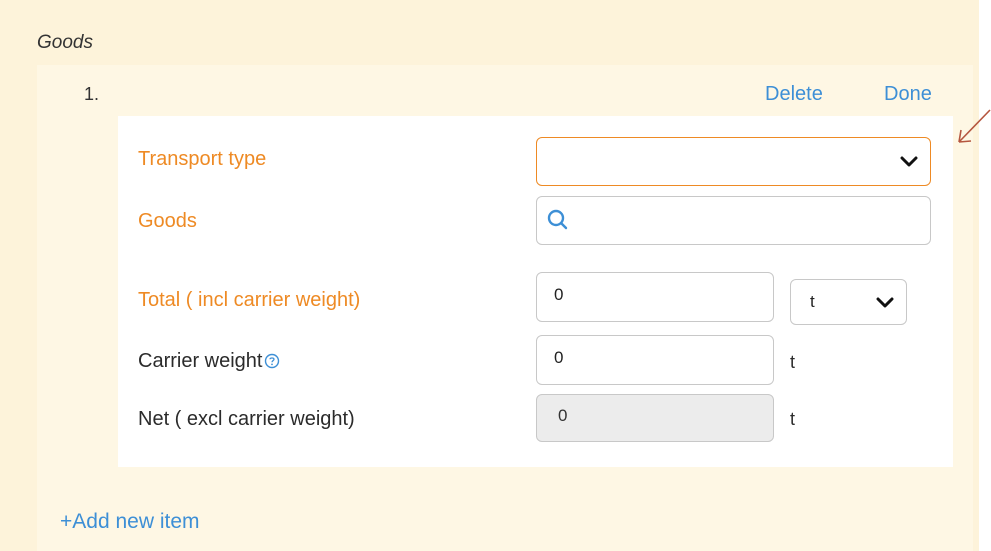 Image resolution: width=991 pixels, height=551 pixels. What do you see at coordinates (812, 301) in the screenshot?
I see `weight-unit-value: t` at bounding box center [812, 301].